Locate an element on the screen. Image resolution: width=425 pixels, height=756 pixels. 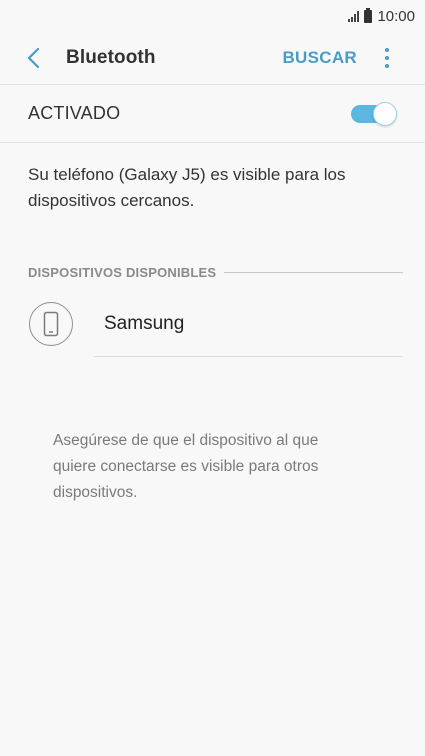
search-button: BUSCAR is located at coordinates (319, 58).